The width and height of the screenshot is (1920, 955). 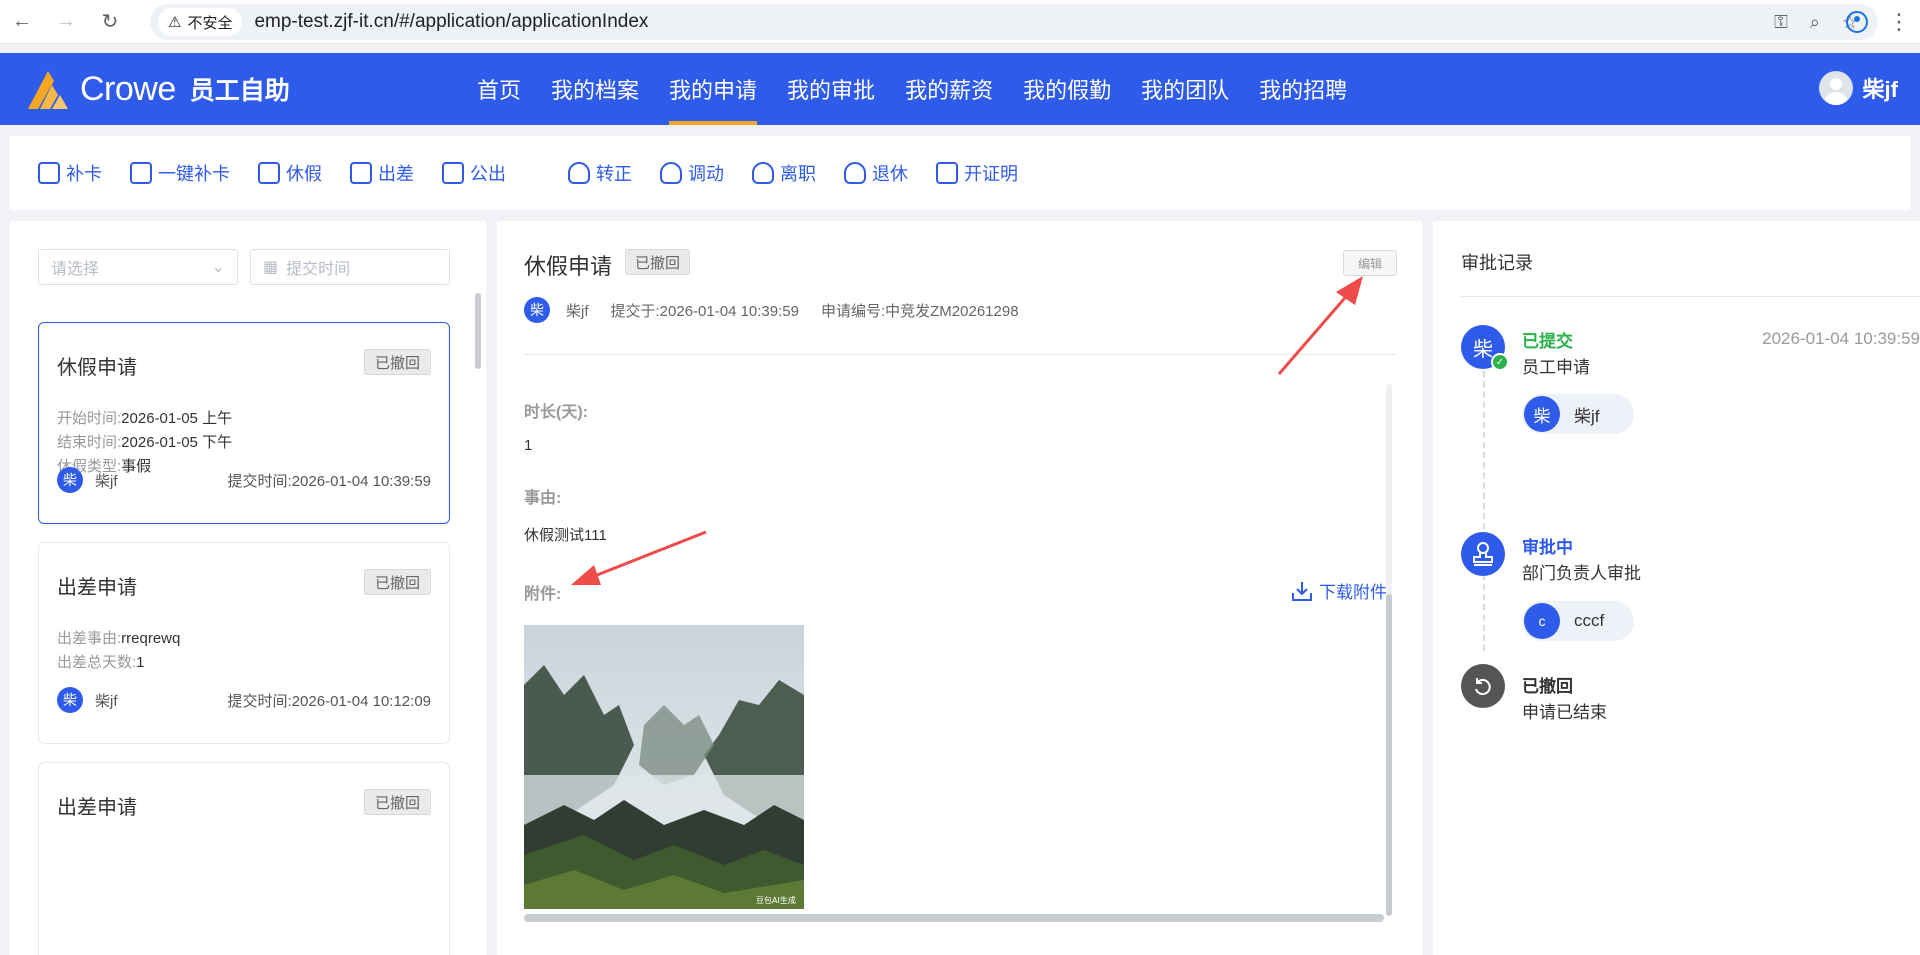 I want to click on submitted-at: 提交于:2026-01-04 10:39:59, so click(x=704, y=311).